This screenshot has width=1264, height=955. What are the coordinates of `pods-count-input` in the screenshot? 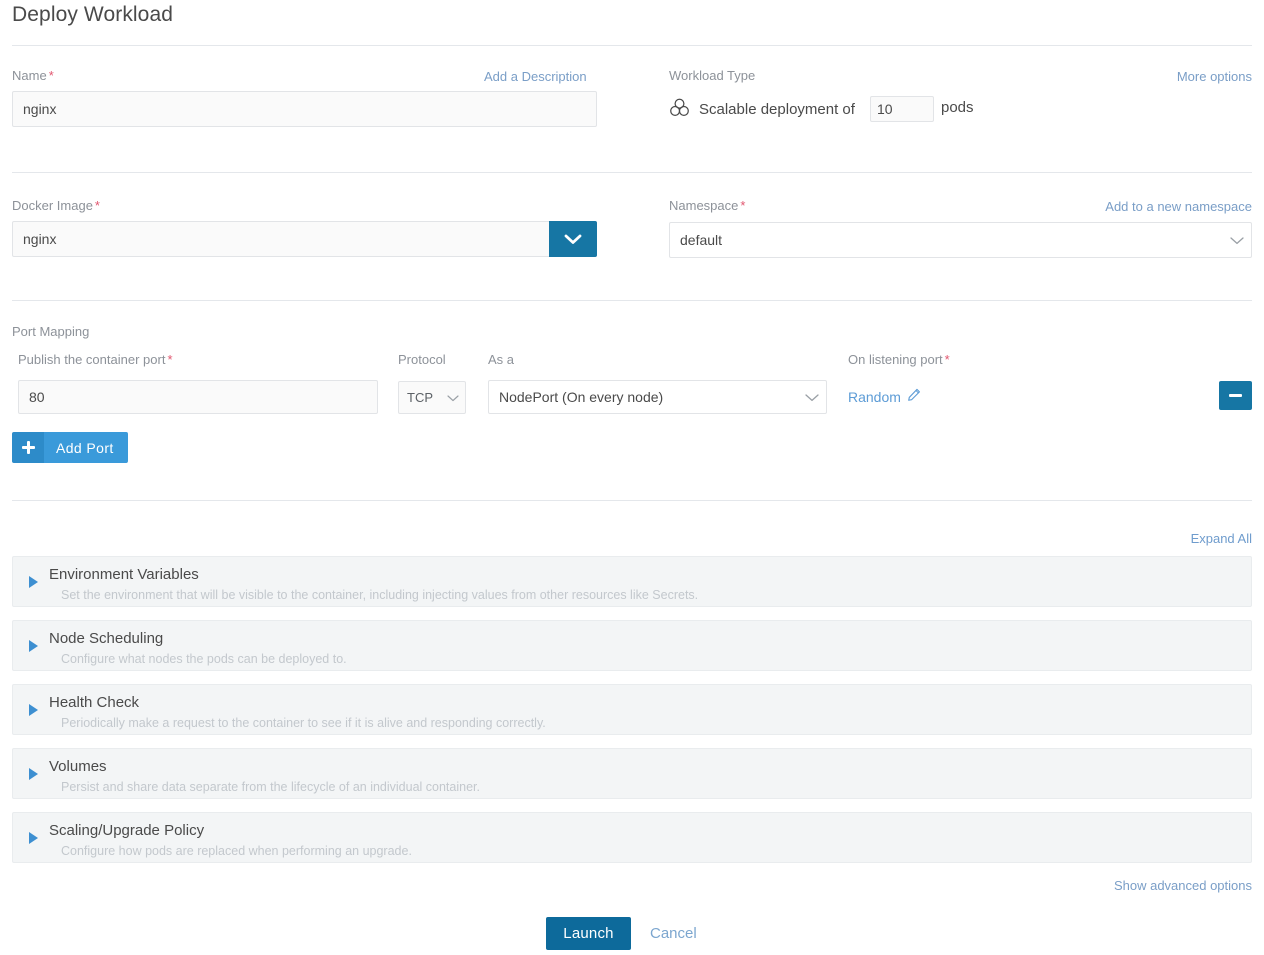 It's located at (902, 109).